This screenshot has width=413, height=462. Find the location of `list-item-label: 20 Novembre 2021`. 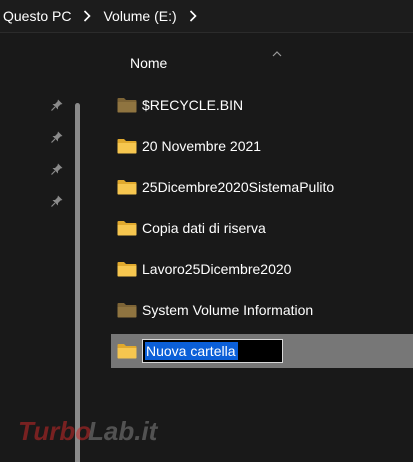

list-item-label: 20 Novembre 2021 is located at coordinates (202, 146).